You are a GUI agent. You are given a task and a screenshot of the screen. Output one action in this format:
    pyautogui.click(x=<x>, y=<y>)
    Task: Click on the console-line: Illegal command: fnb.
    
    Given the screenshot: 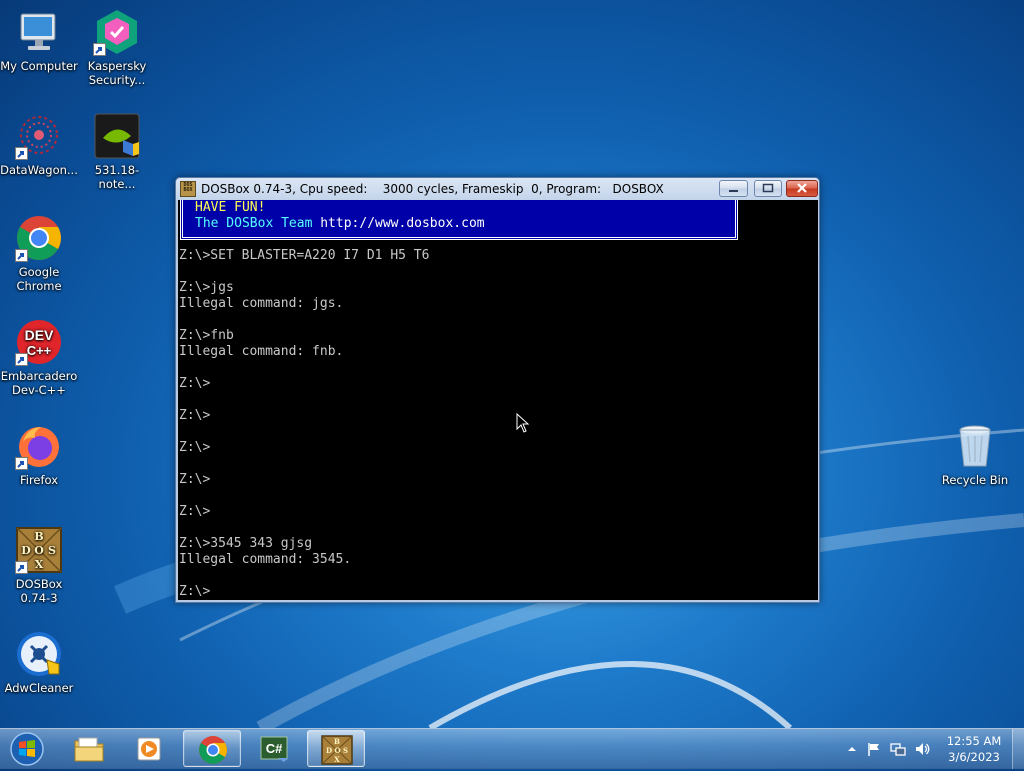 What is the action you would take?
    pyautogui.click(x=261, y=351)
    